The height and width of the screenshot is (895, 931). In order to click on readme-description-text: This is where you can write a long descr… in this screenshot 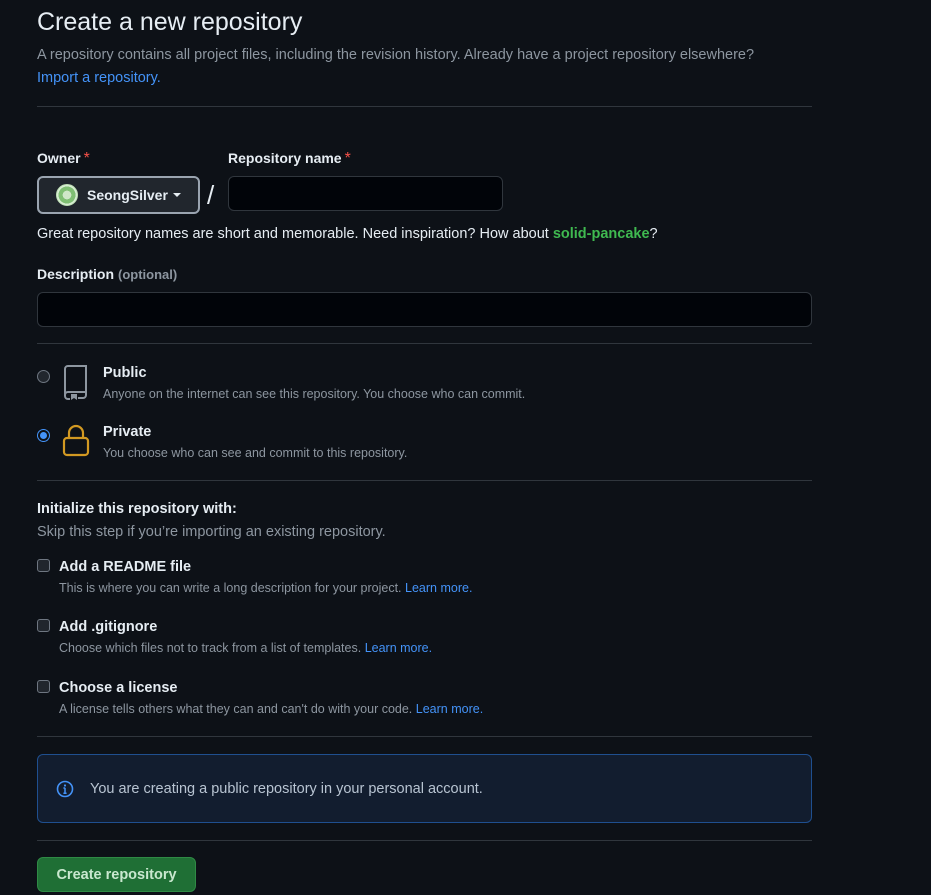, I will do `click(230, 588)`.